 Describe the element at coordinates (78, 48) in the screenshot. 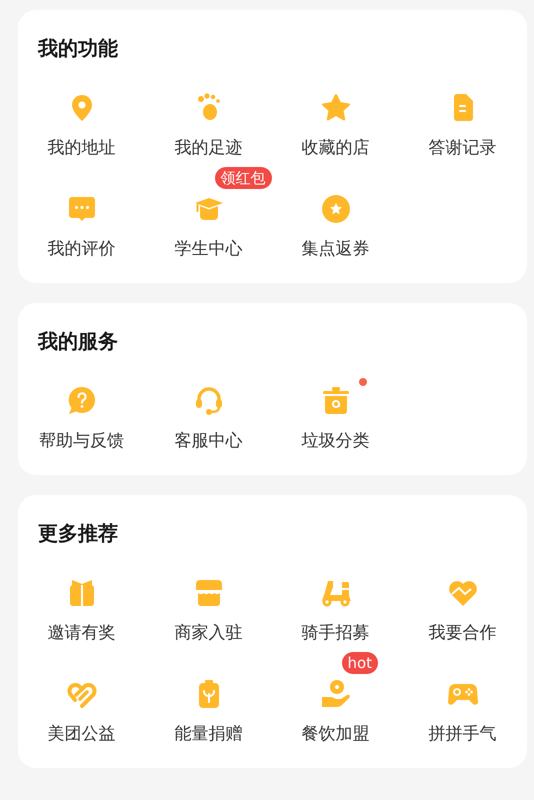

I see `section-title: 我的功能` at that location.